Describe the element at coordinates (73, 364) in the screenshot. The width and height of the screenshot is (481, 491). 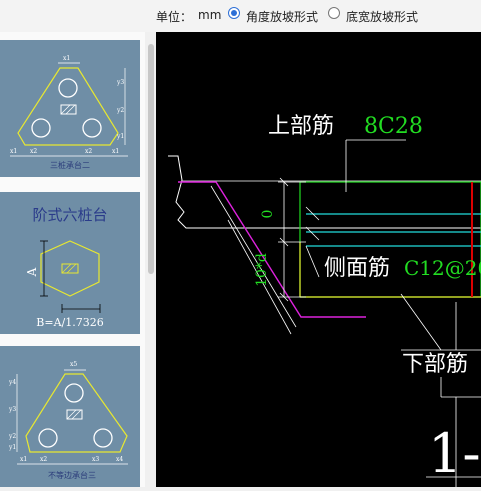
I see `dim-label: x5` at that location.